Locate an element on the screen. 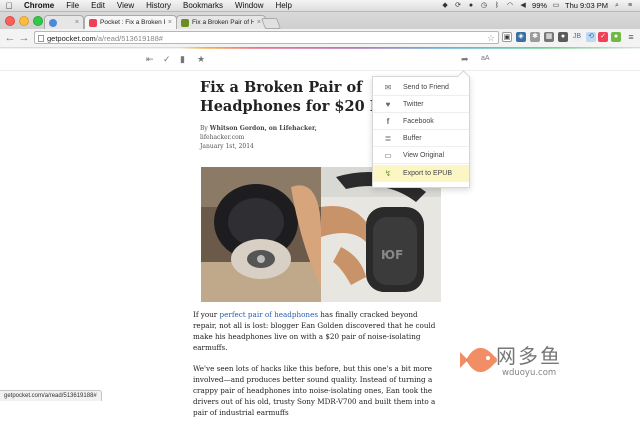 This screenshot has width=640, height=428. chrome-menu-icon: ≡ is located at coordinates (631, 37).